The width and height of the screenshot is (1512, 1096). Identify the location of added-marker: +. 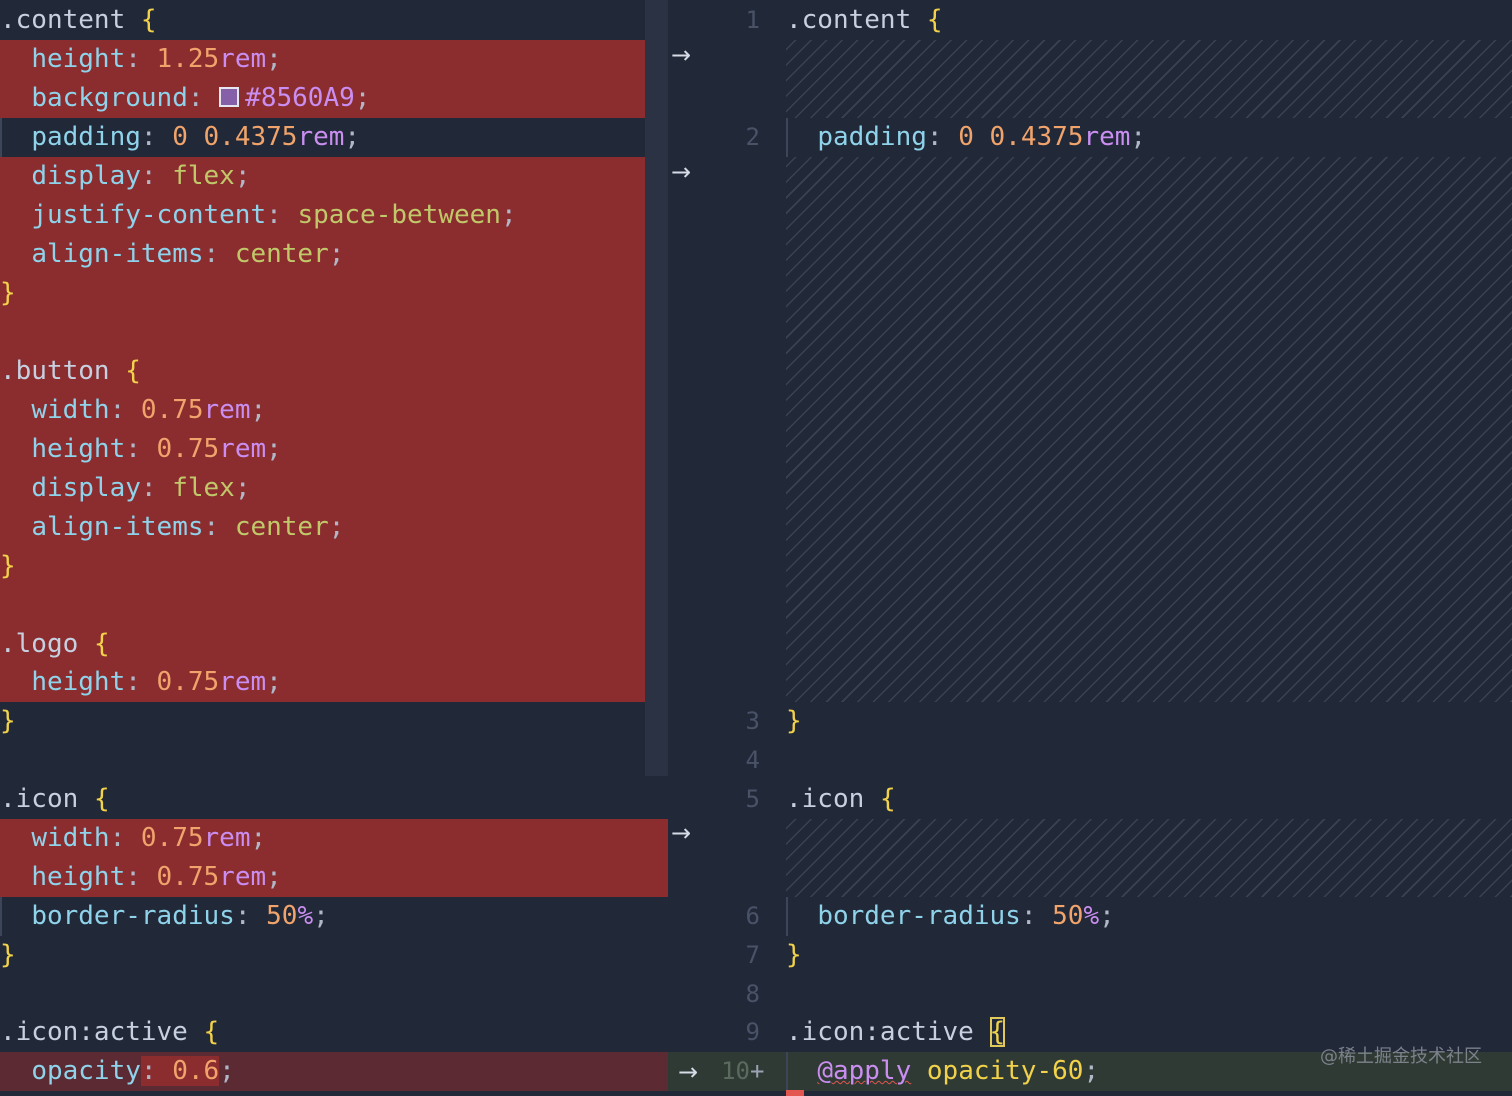
(757, 1071).